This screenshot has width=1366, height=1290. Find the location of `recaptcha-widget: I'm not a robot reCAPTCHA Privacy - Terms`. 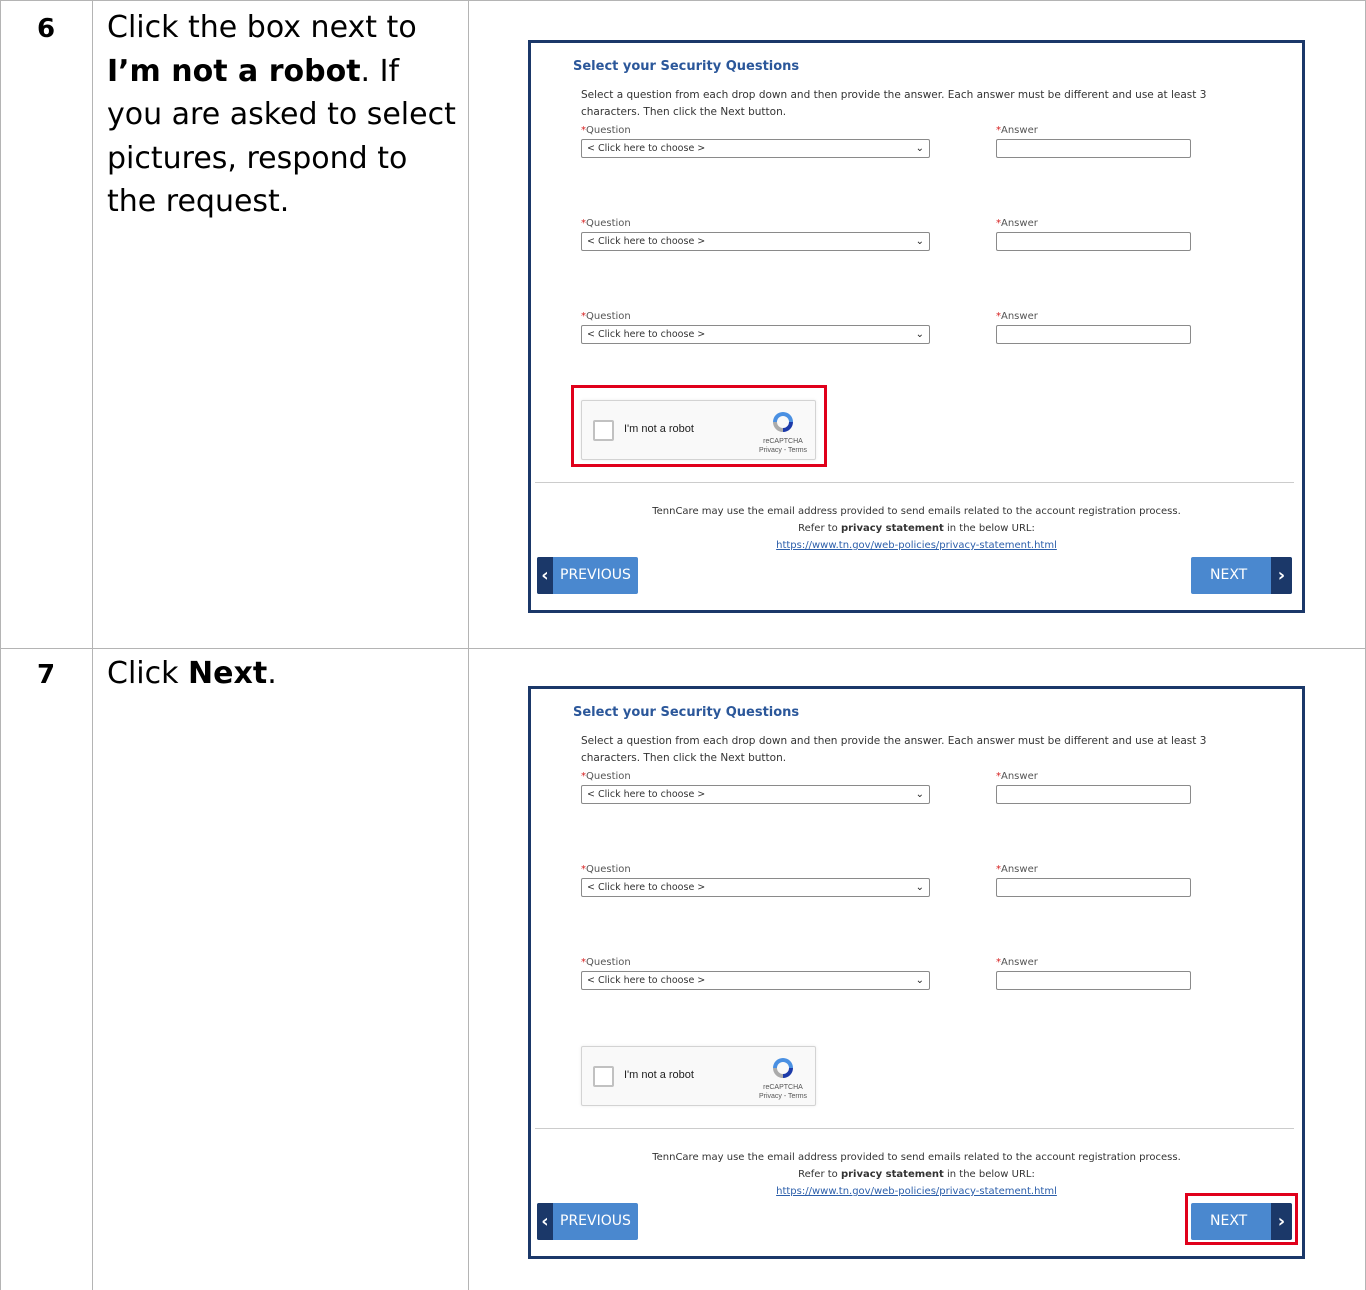

recaptcha-widget: I'm not a robot reCAPTCHA Privacy - Terms is located at coordinates (698, 1076).